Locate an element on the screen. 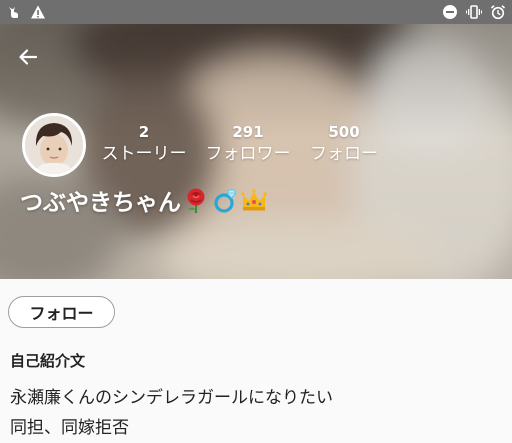 This screenshot has width=512, height=443. do-not-disturb-icon is located at coordinates (450, 12).